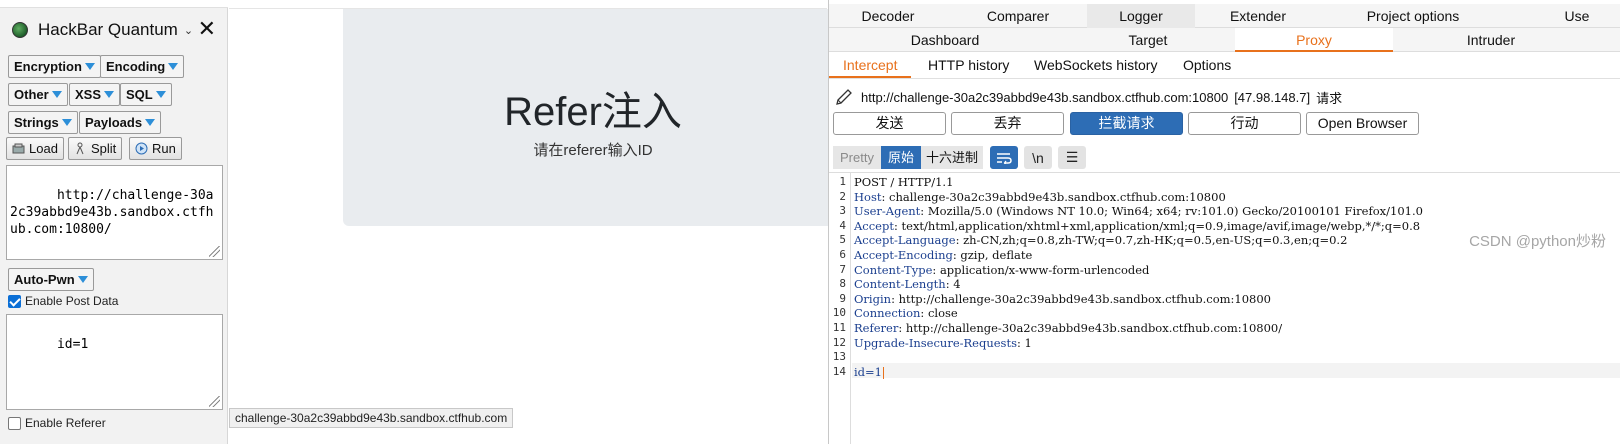 The image size is (1620, 444). I want to click on header-value: application/x-www-form-urlencoded, so click(1044, 269).